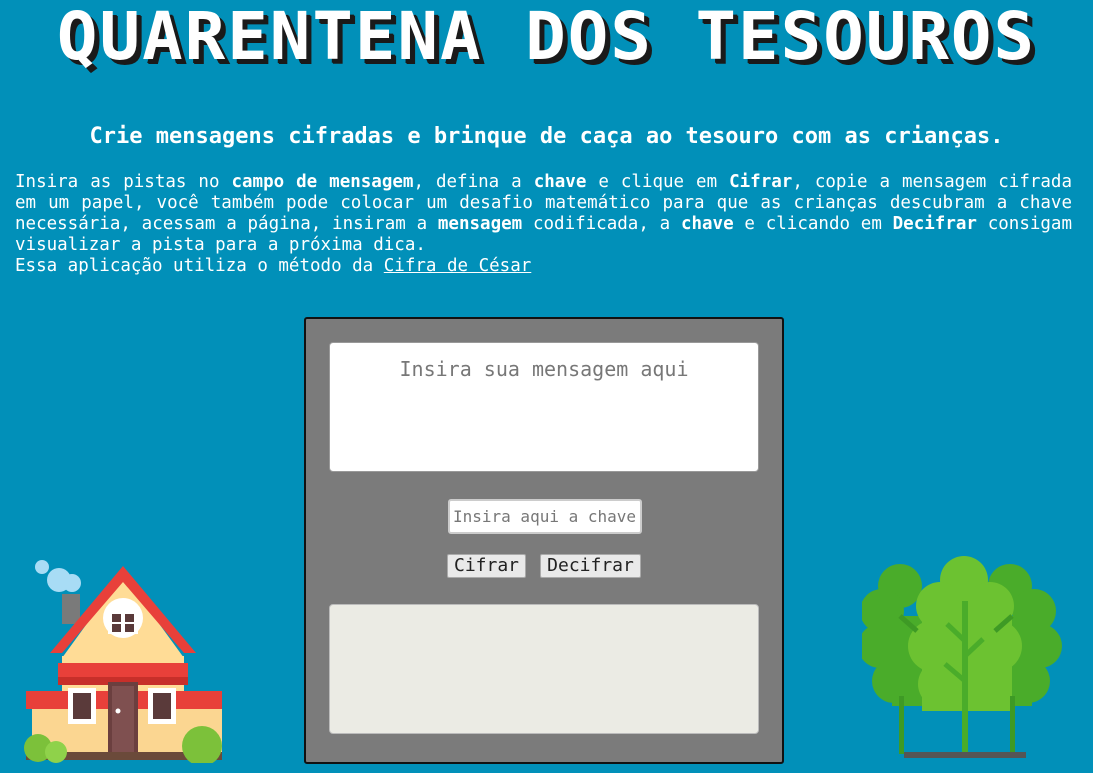  I want to click on encrypt-button: Cifrar, so click(486, 566).